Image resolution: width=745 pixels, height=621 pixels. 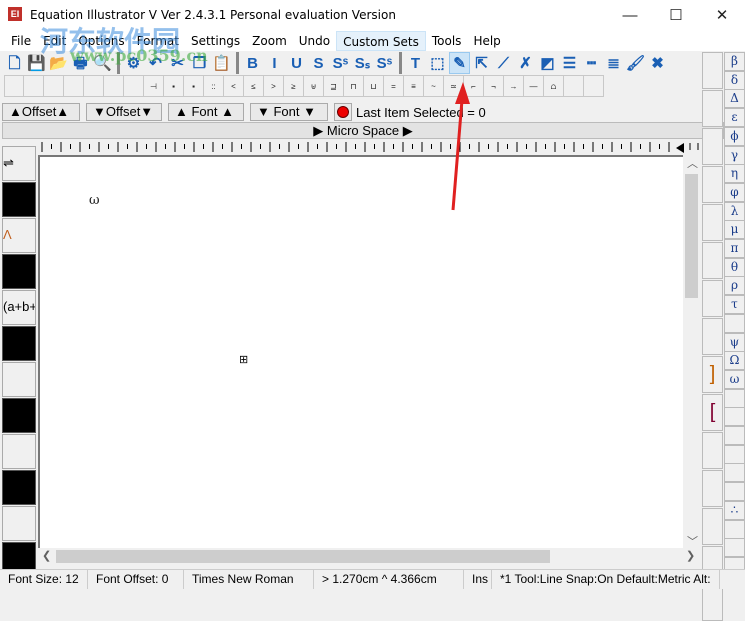 What do you see at coordinates (525, 63) in the screenshot?
I see `erase-pencil-icon: ✗` at bounding box center [525, 63].